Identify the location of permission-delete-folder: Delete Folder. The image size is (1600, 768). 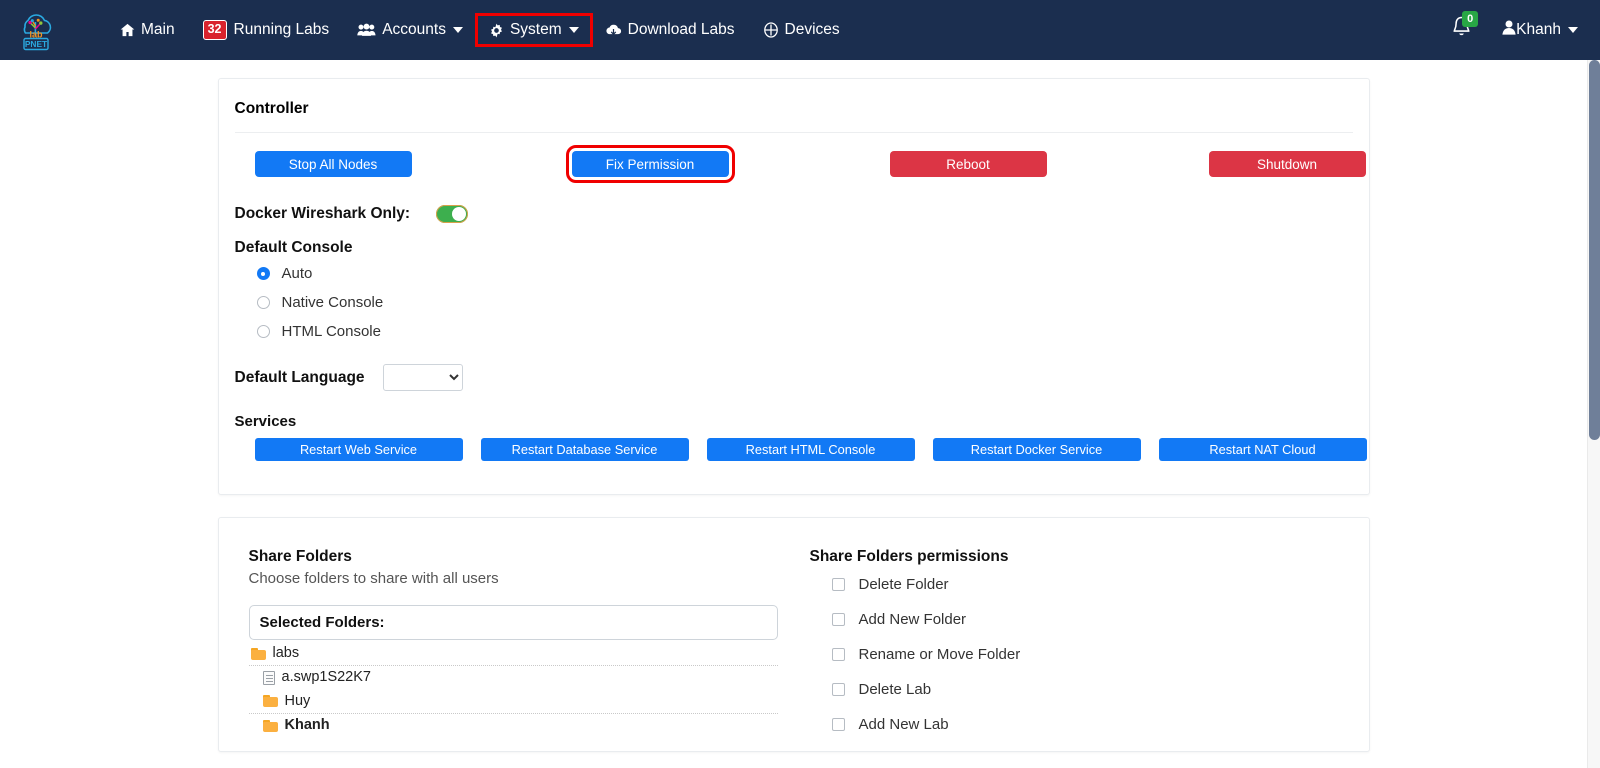
(1085, 584).